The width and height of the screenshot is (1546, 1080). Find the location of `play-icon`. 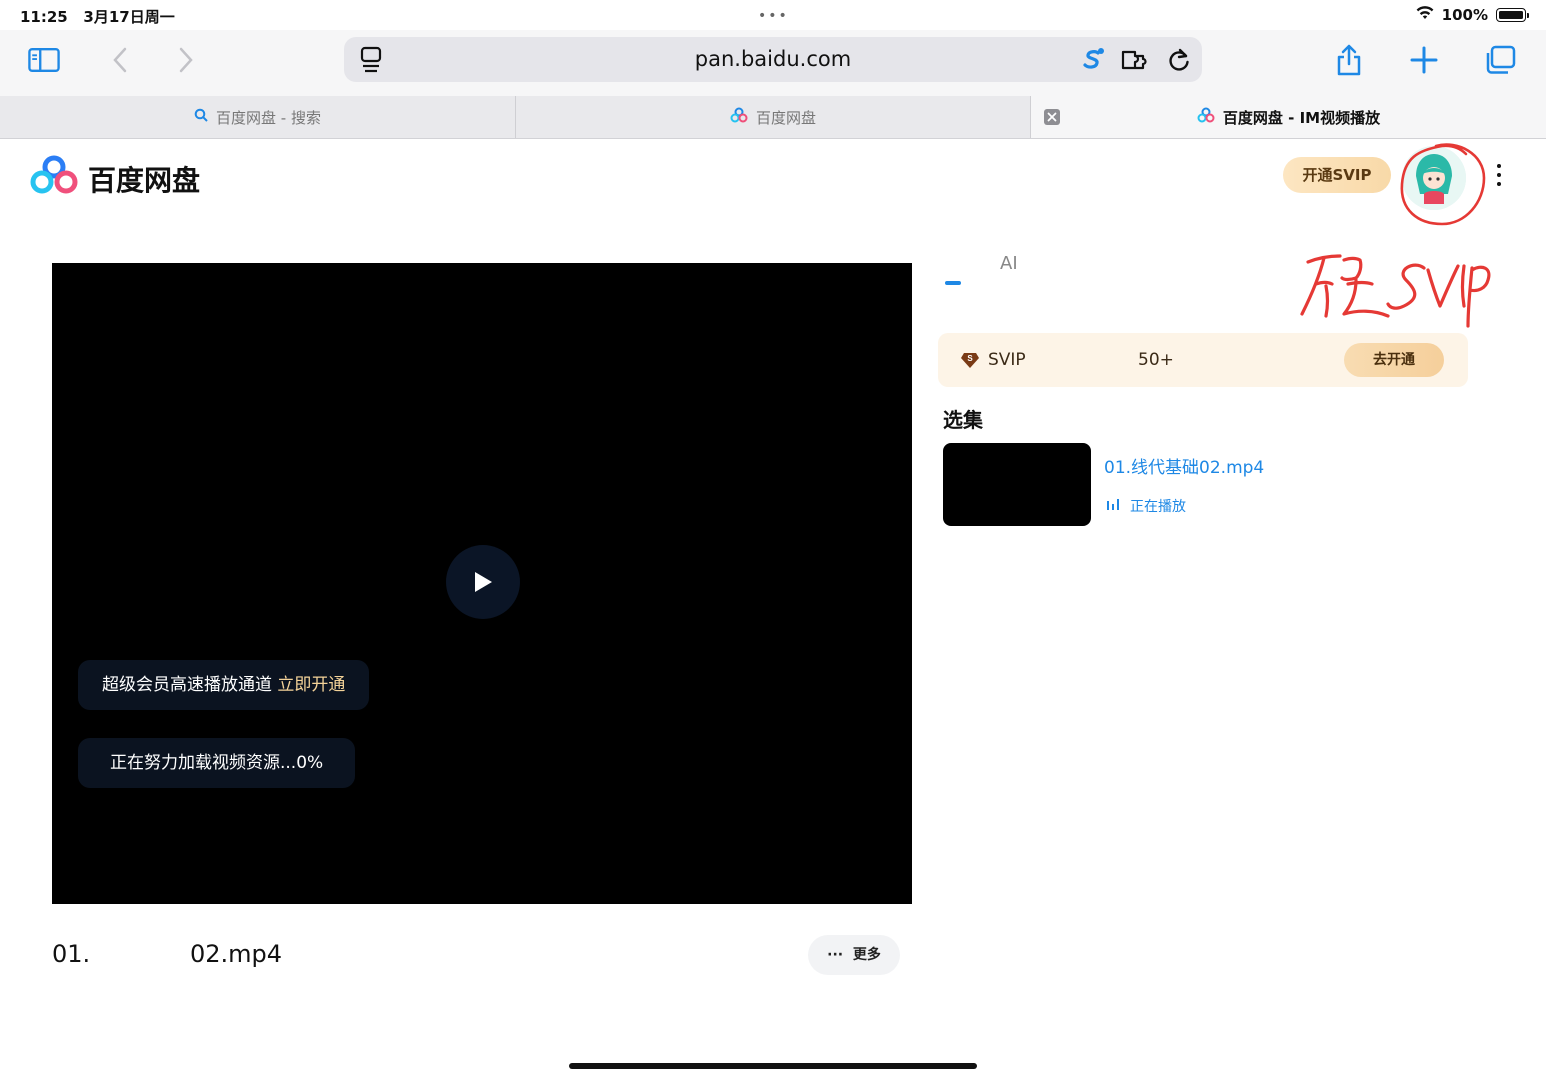

play-icon is located at coordinates (483, 582).